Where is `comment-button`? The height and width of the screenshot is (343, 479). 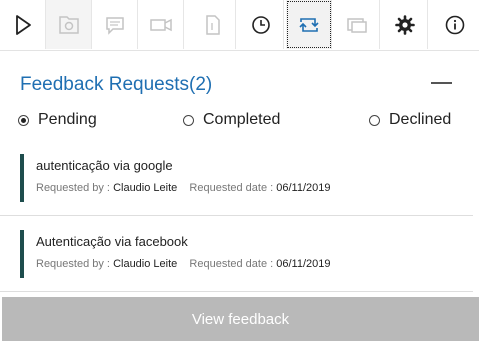 comment-button is located at coordinates (115, 24).